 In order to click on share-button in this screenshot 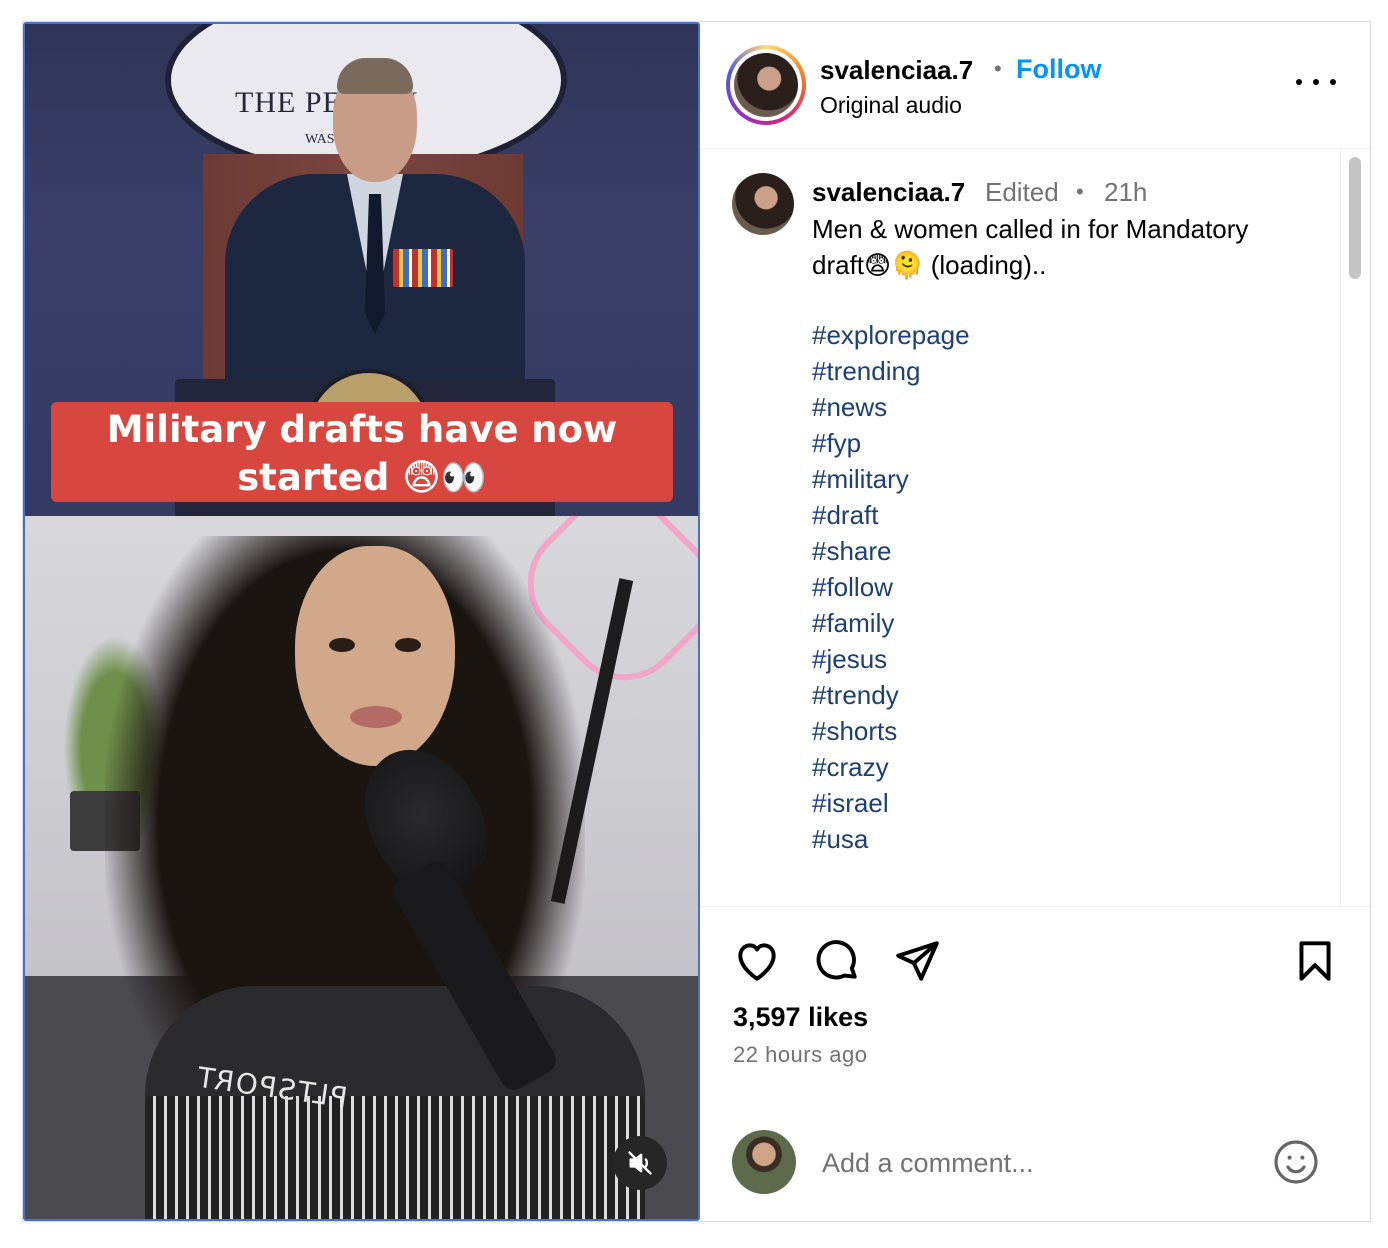, I will do `click(917, 961)`.